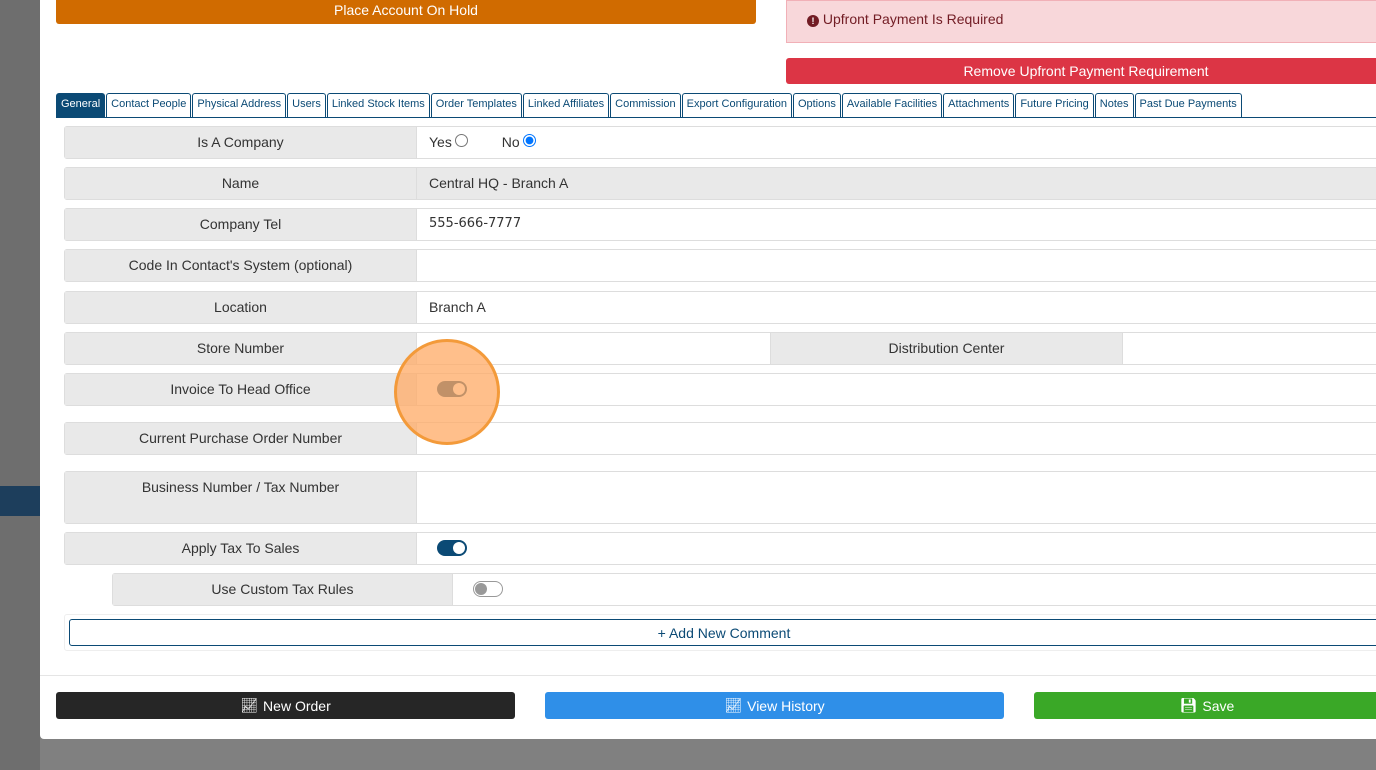 The image size is (1376, 770). What do you see at coordinates (241, 389) in the screenshot?
I see `field-label: Invoice To Head Office` at bounding box center [241, 389].